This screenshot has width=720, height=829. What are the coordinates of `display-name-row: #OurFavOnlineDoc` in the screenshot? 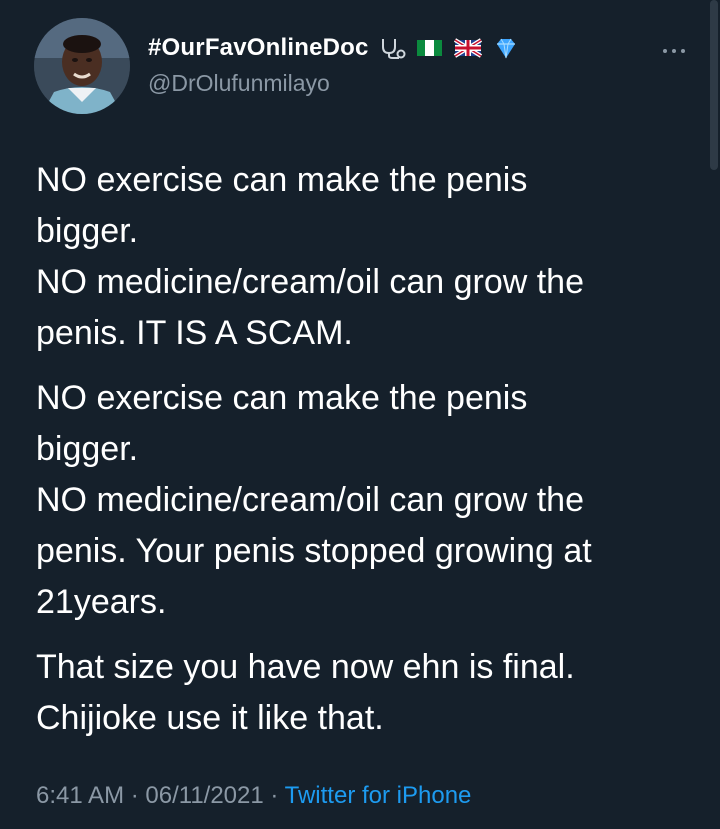 It's located at (334, 48).